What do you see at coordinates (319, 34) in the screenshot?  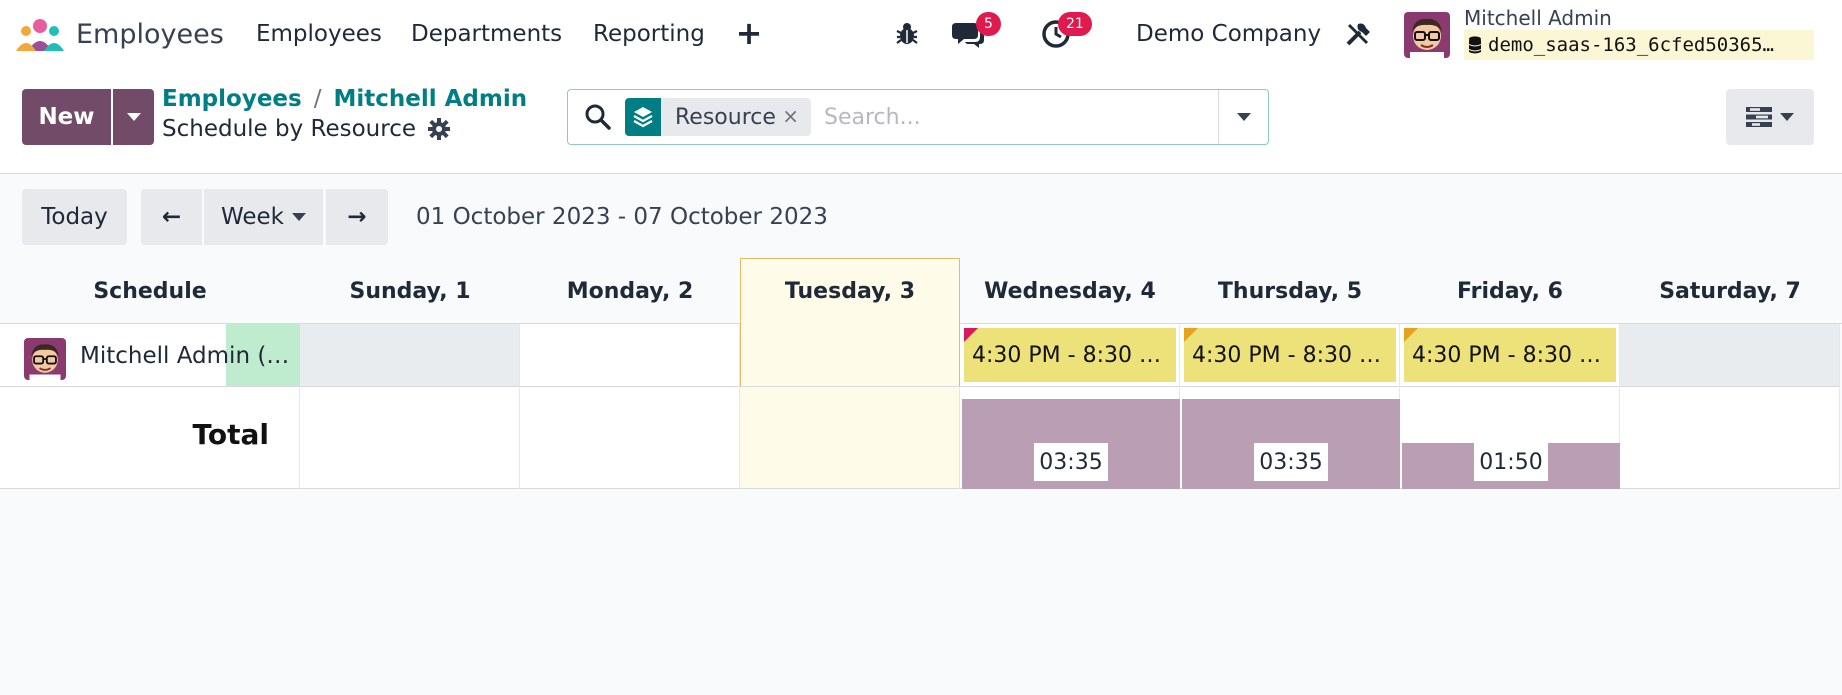 I see `menu-employees: Employees` at bounding box center [319, 34].